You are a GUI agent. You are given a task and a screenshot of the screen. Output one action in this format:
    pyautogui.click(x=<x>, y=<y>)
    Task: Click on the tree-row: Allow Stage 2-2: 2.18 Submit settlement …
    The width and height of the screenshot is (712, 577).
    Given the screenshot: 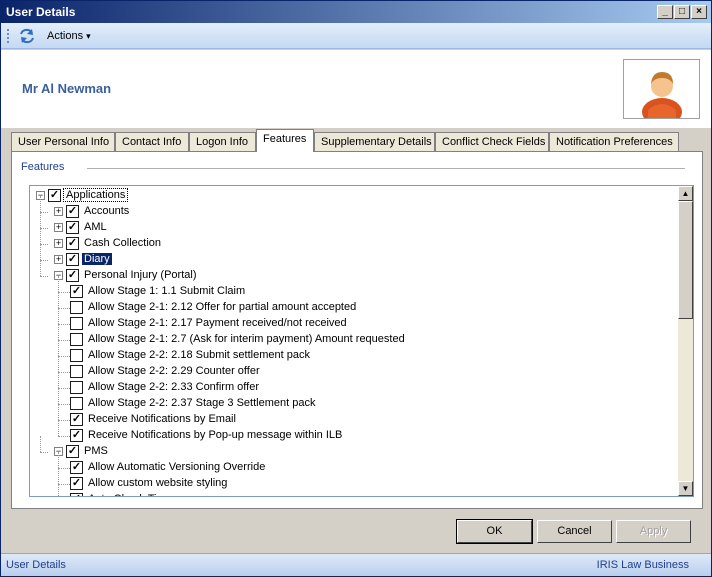 What is the action you would take?
    pyautogui.click(x=350, y=352)
    